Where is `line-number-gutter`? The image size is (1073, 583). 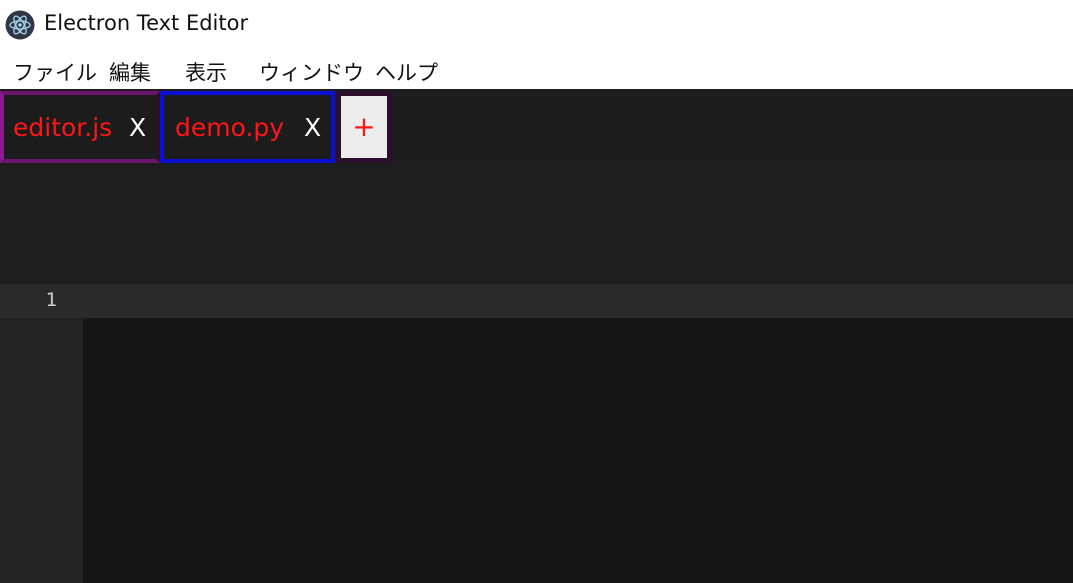 line-number-gutter is located at coordinates (41, 433).